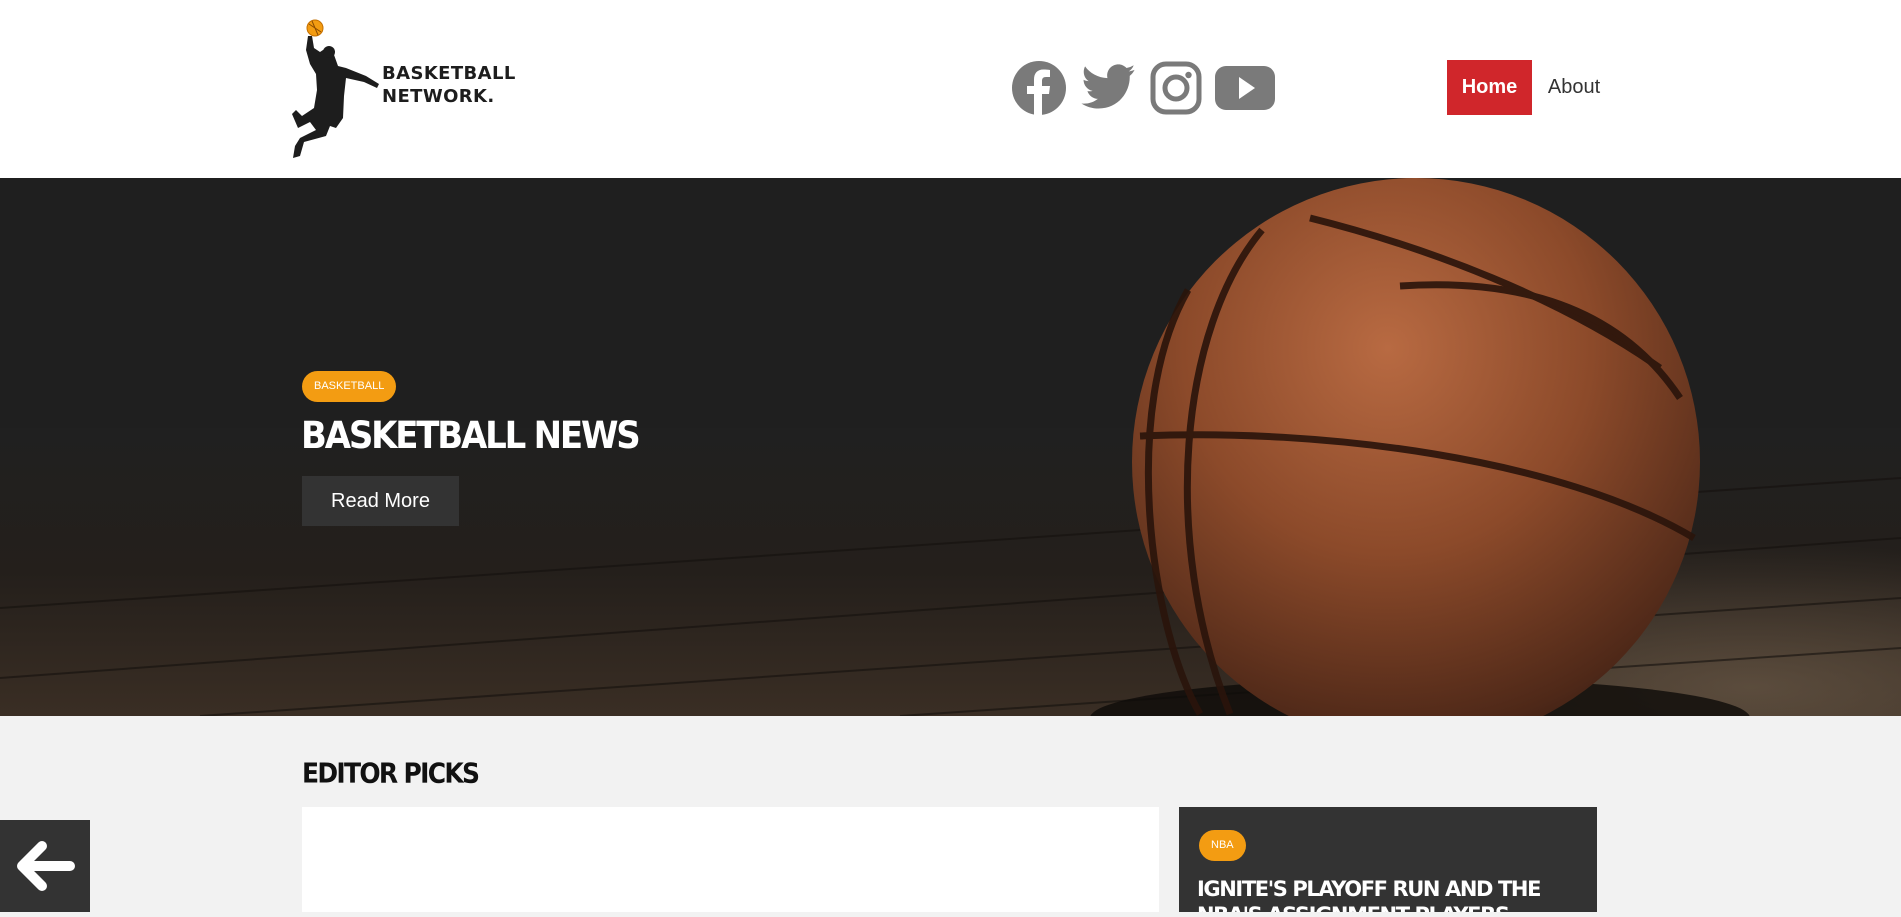 The height and width of the screenshot is (917, 1901). I want to click on youtube-link, so click(1245, 88).